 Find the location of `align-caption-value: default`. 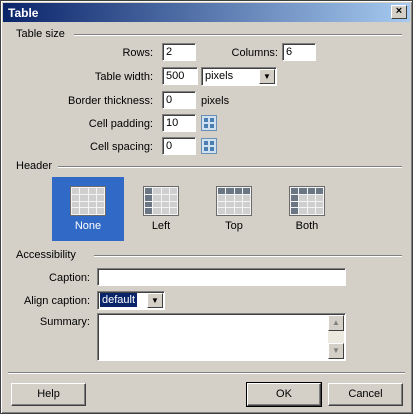

align-caption-value: default is located at coordinates (119, 300).